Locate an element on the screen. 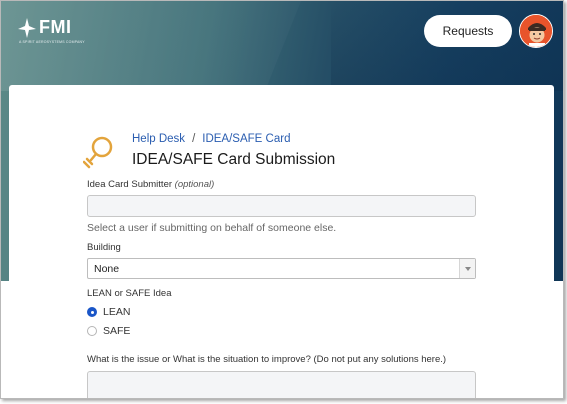  idea-type-label: LEAN or SAFE Idea is located at coordinates (129, 293).